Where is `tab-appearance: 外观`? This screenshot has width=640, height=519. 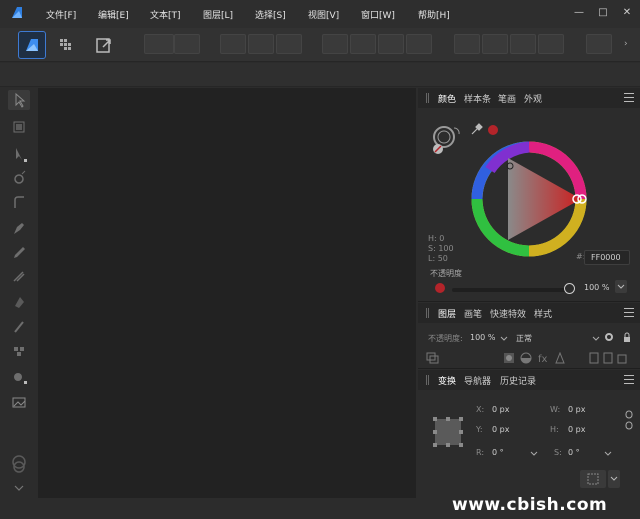
tab-appearance: 外观 is located at coordinates (533, 98).